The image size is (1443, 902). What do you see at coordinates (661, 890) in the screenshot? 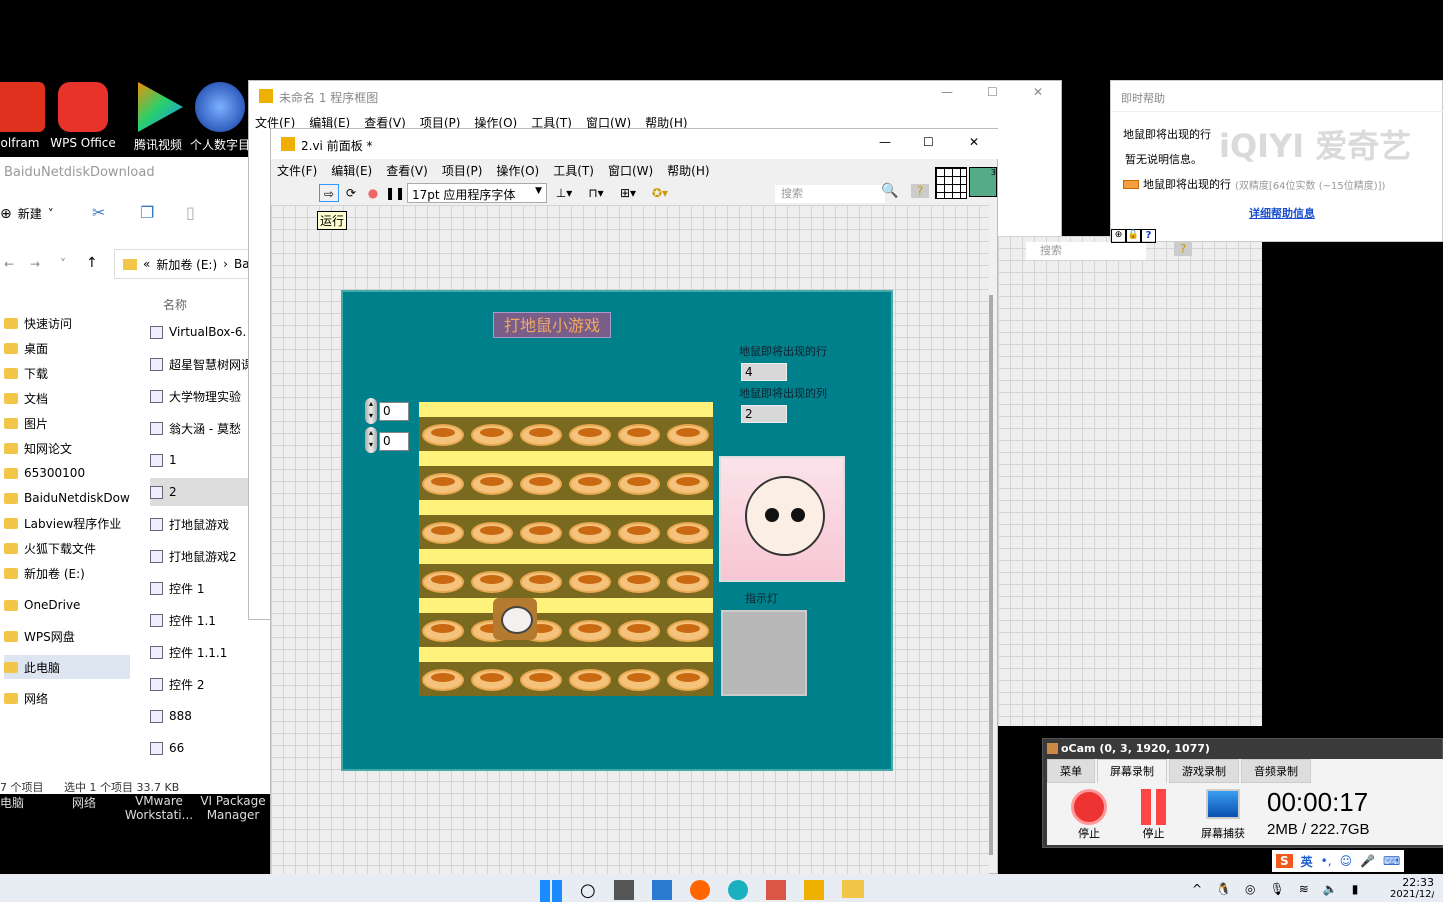
I see `widgets-icon` at bounding box center [661, 890].